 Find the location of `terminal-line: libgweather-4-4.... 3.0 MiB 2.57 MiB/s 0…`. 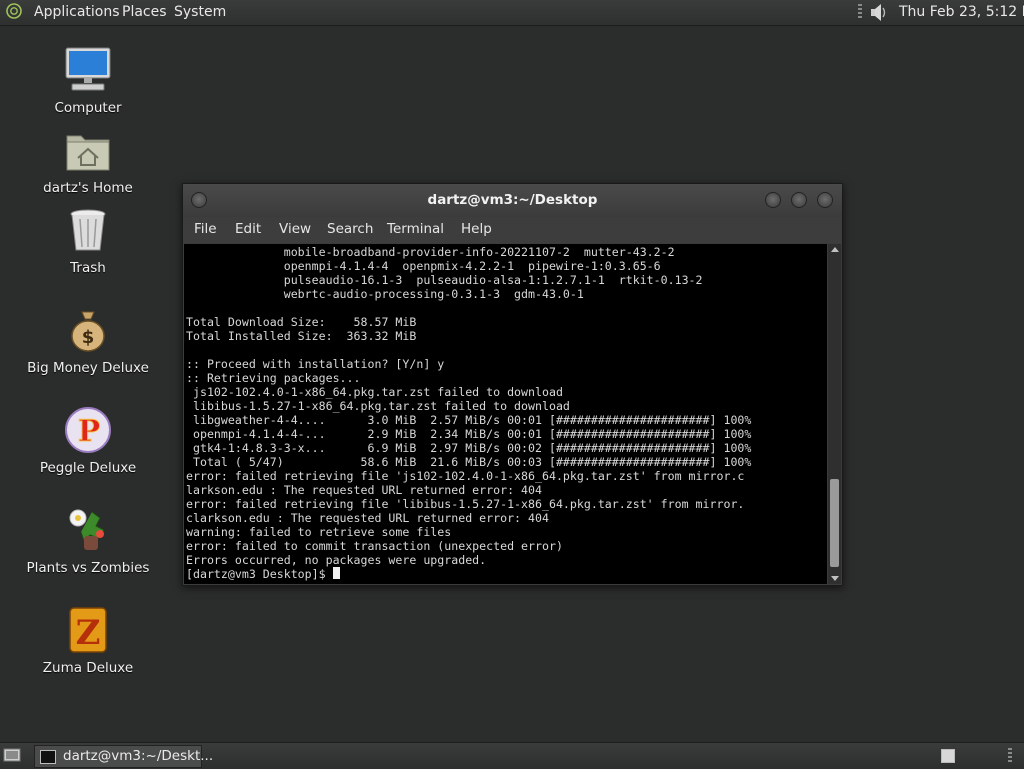

terminal-line: libgweather-4-4.... 3.0 MiB 2.57 MiB/s 0… is located at coordinates (472, 420).